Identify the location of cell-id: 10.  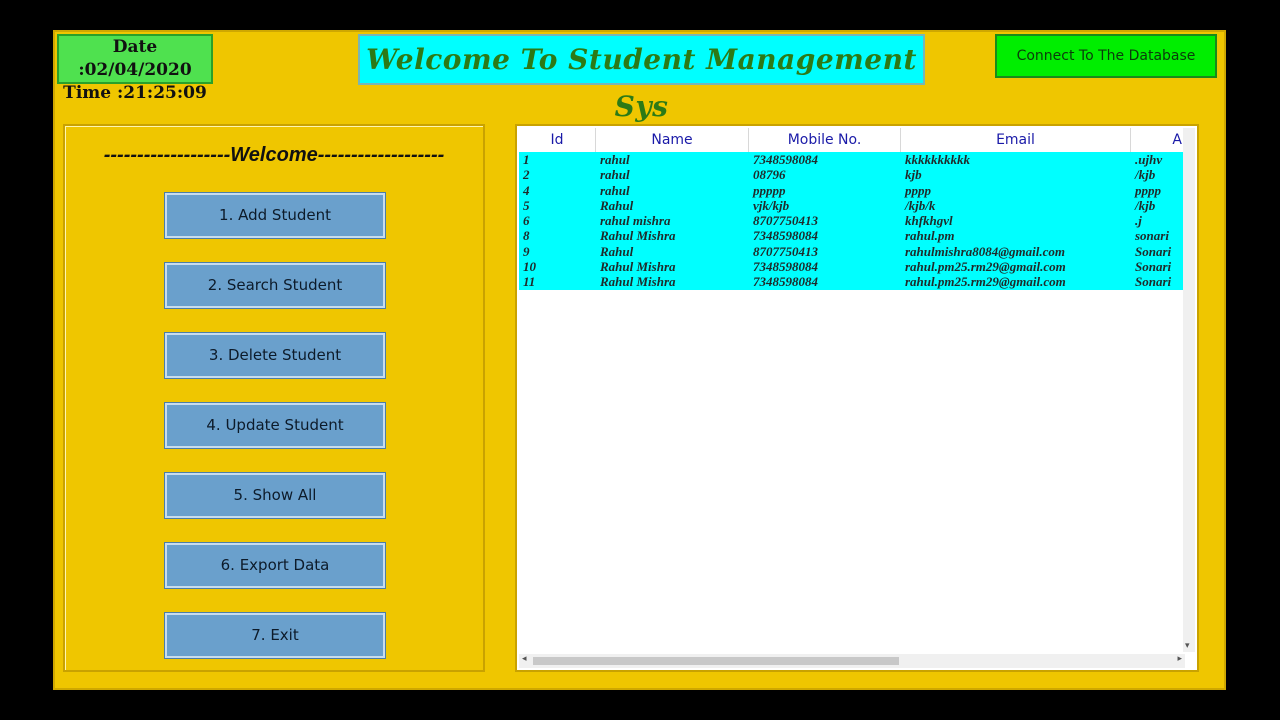
(529, 267).